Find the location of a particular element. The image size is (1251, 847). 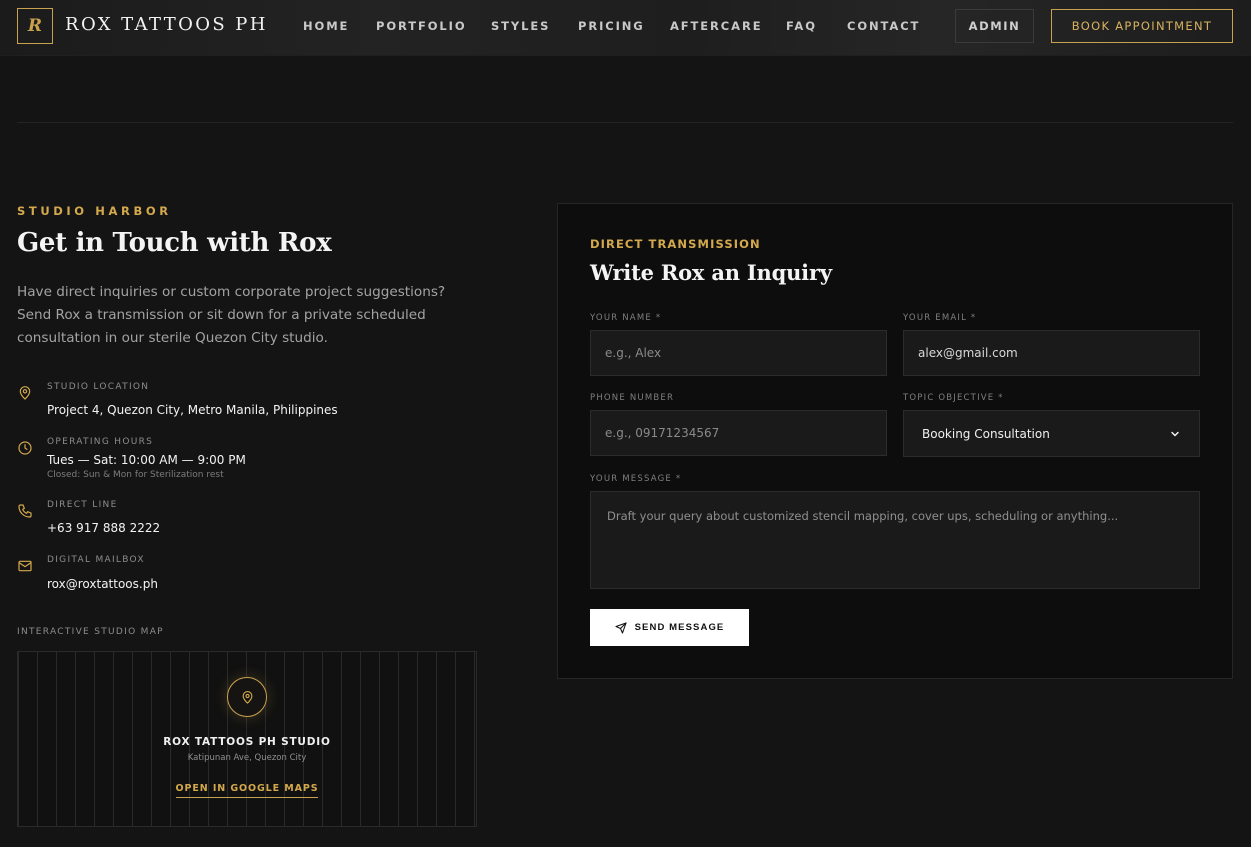

nav-link-styles: STYLES is located at coordinates (520, 26).